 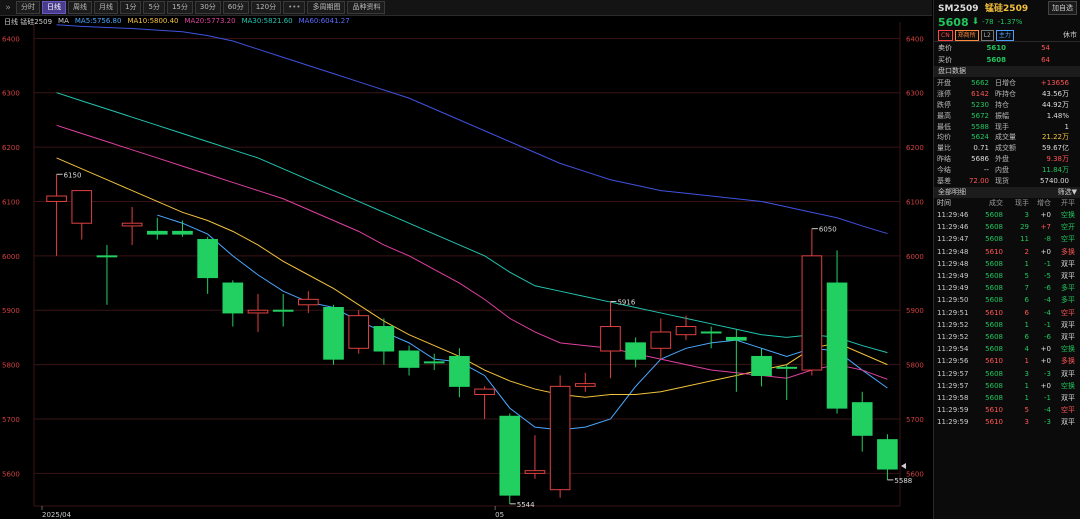 What do you see at coordinates (975, 22) in the screenshot?
I see `down-arrow-icon: ⬇` at bounding box center [975, 22].